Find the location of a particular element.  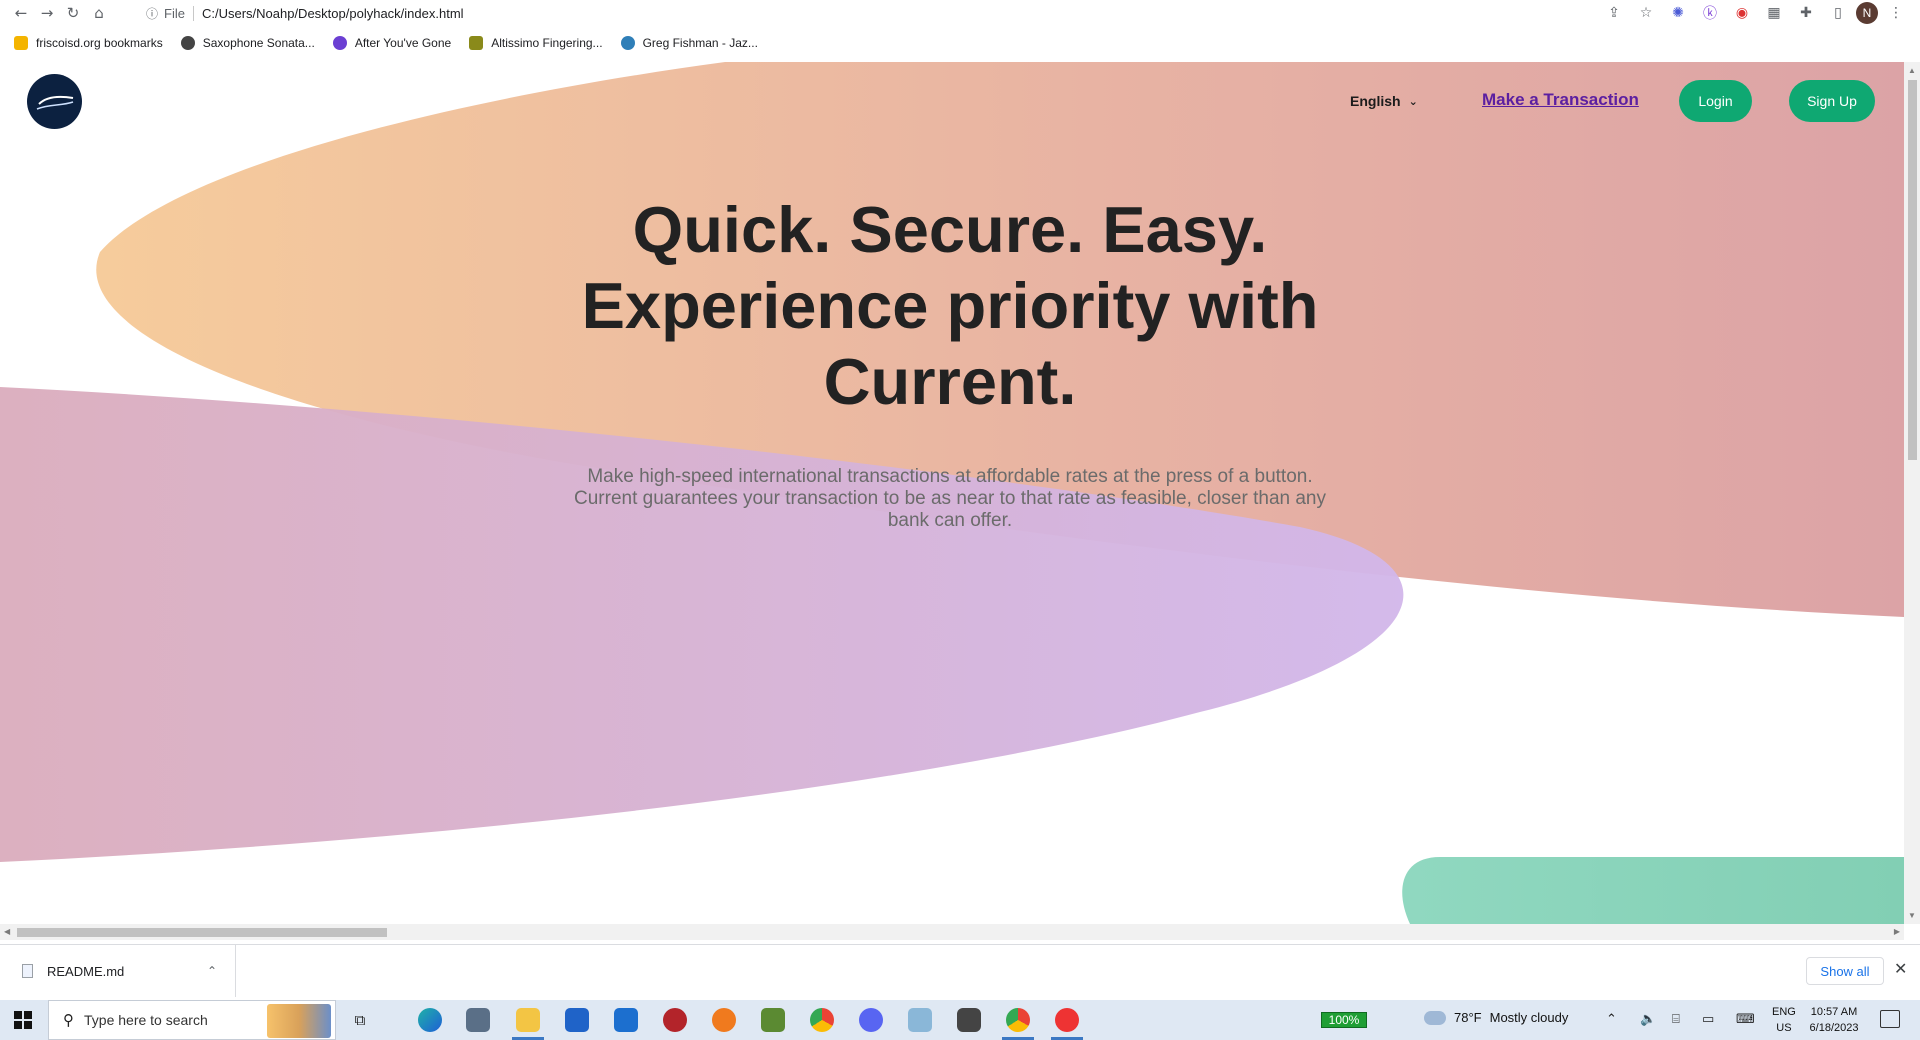

task-view-icon: ⧉ is located at coordinates (360, 1020).